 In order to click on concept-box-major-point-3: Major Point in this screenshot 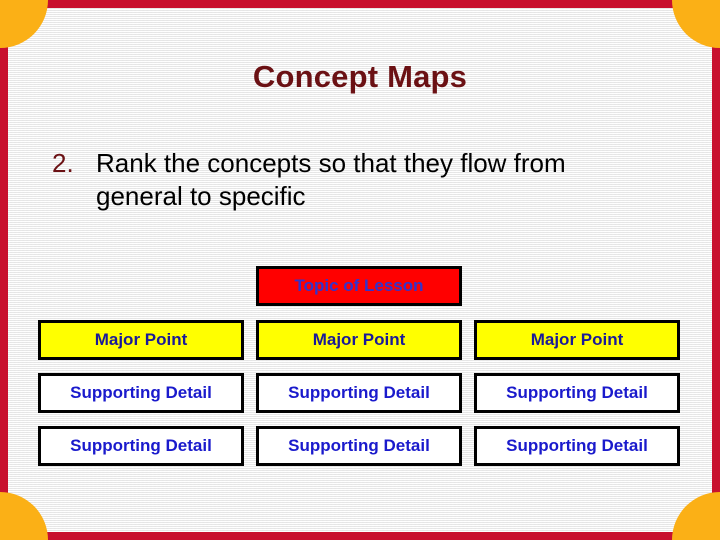, I will do `click(577, 340)`.